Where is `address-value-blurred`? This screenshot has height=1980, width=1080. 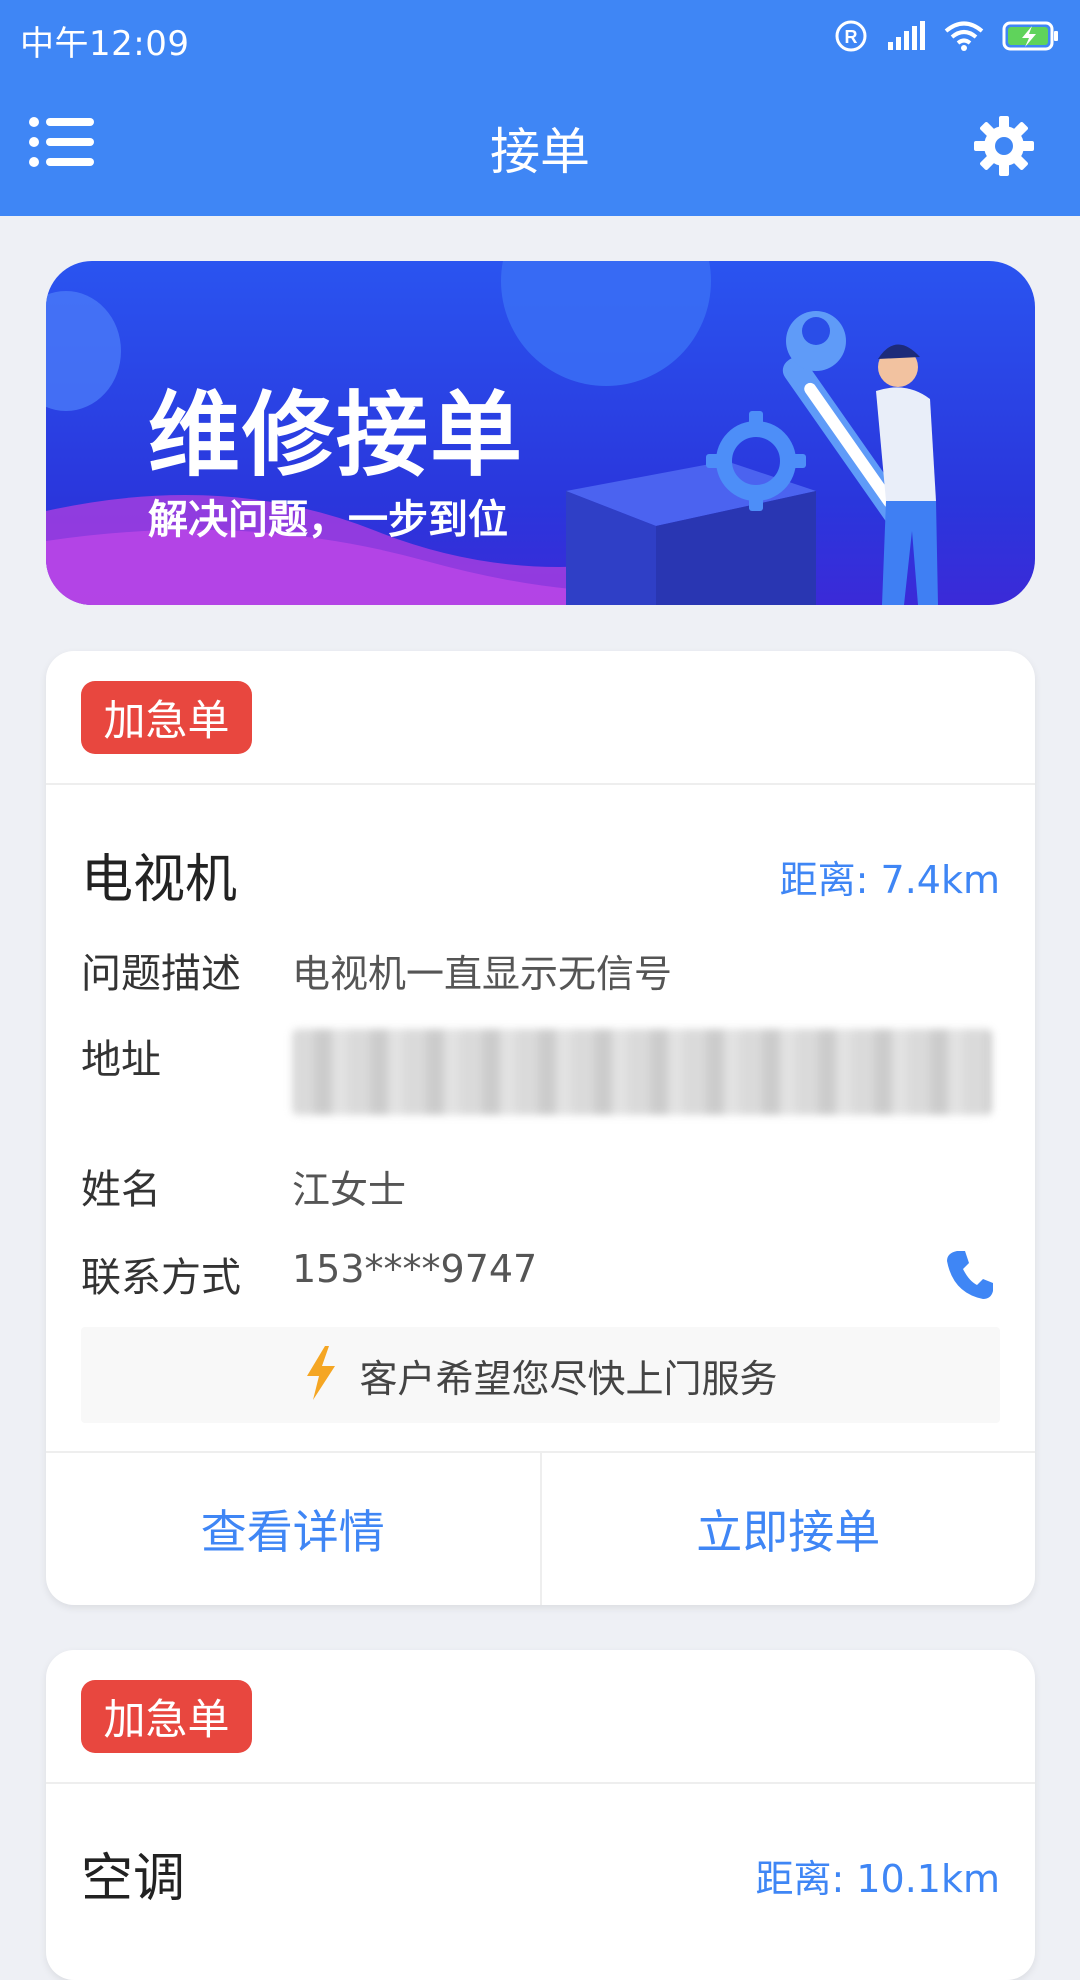
address-value-blurred is located at coordinates (642, 1072).